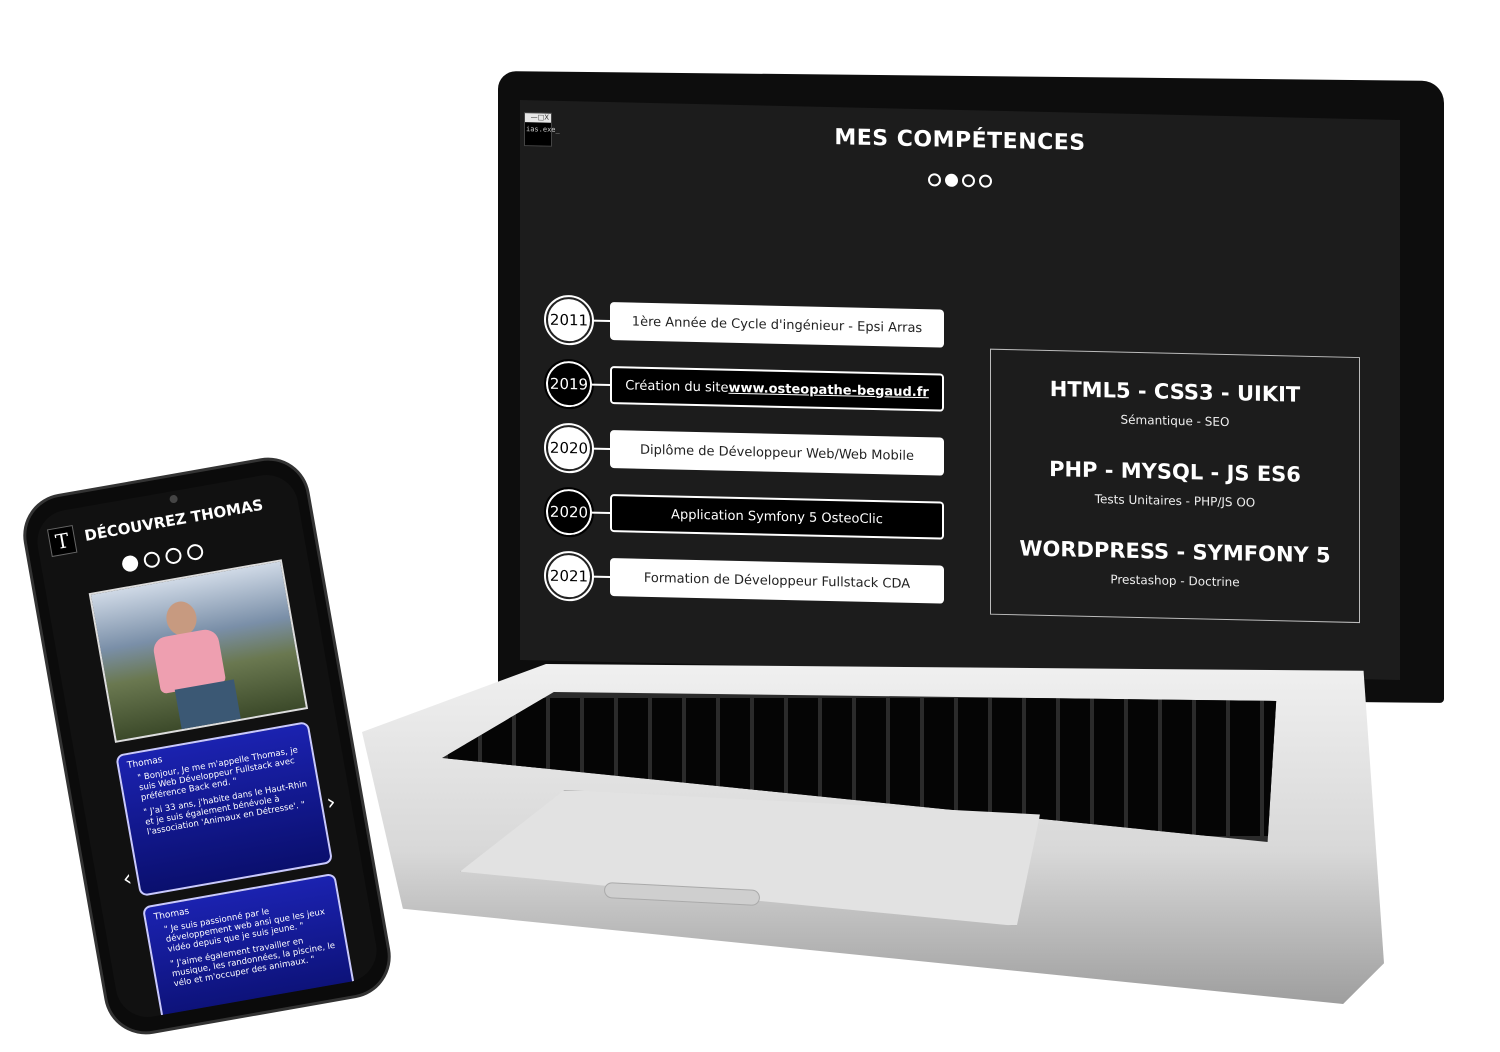 The width and height of the screenshot is (1500, 1052). I want to click on timeline-label-box: Création du site www.osteopathe-begaud.fr, so click(777, 389).